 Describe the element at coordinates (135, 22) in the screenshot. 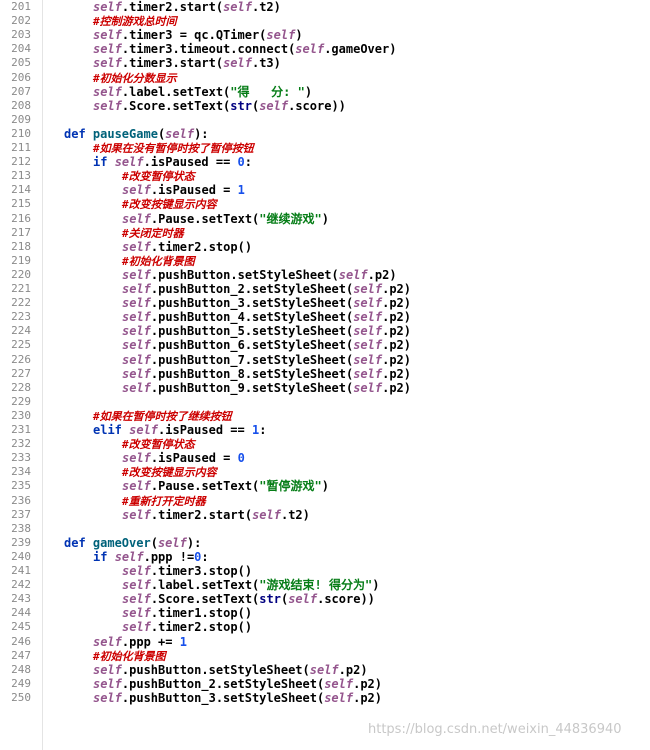

I see `comment: #控制游戏总时间` at that location.